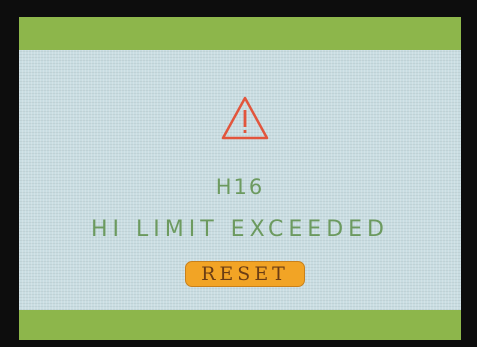  I want to click on reset-button: RESET, so click(245, 274).